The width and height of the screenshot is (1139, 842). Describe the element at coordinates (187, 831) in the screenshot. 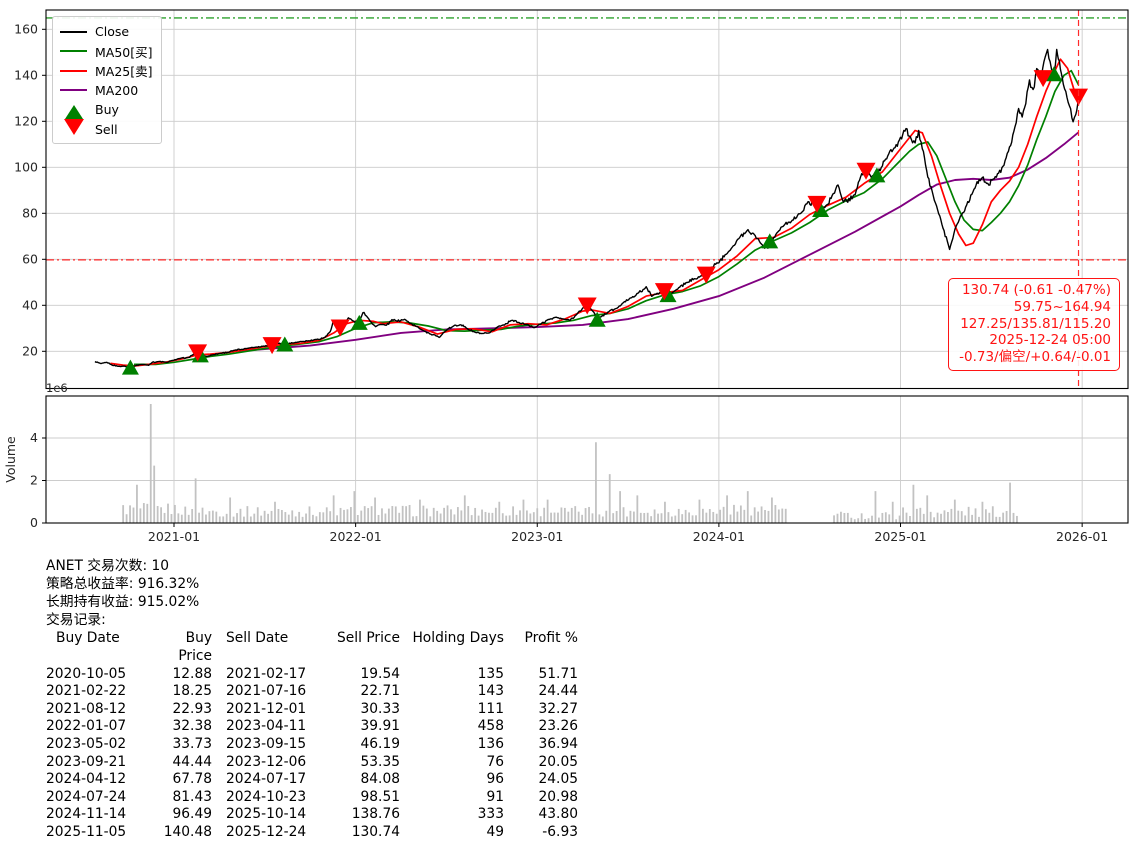

I see `table-cell: 140.48` at that location.